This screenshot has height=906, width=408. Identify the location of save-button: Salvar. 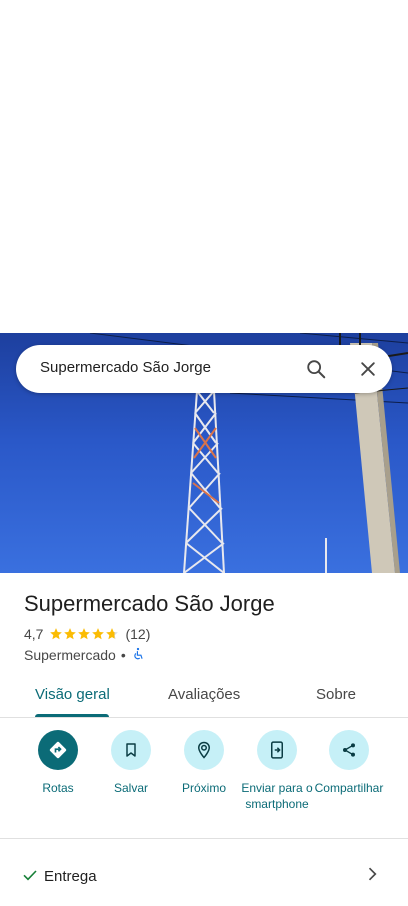
(131, 763).